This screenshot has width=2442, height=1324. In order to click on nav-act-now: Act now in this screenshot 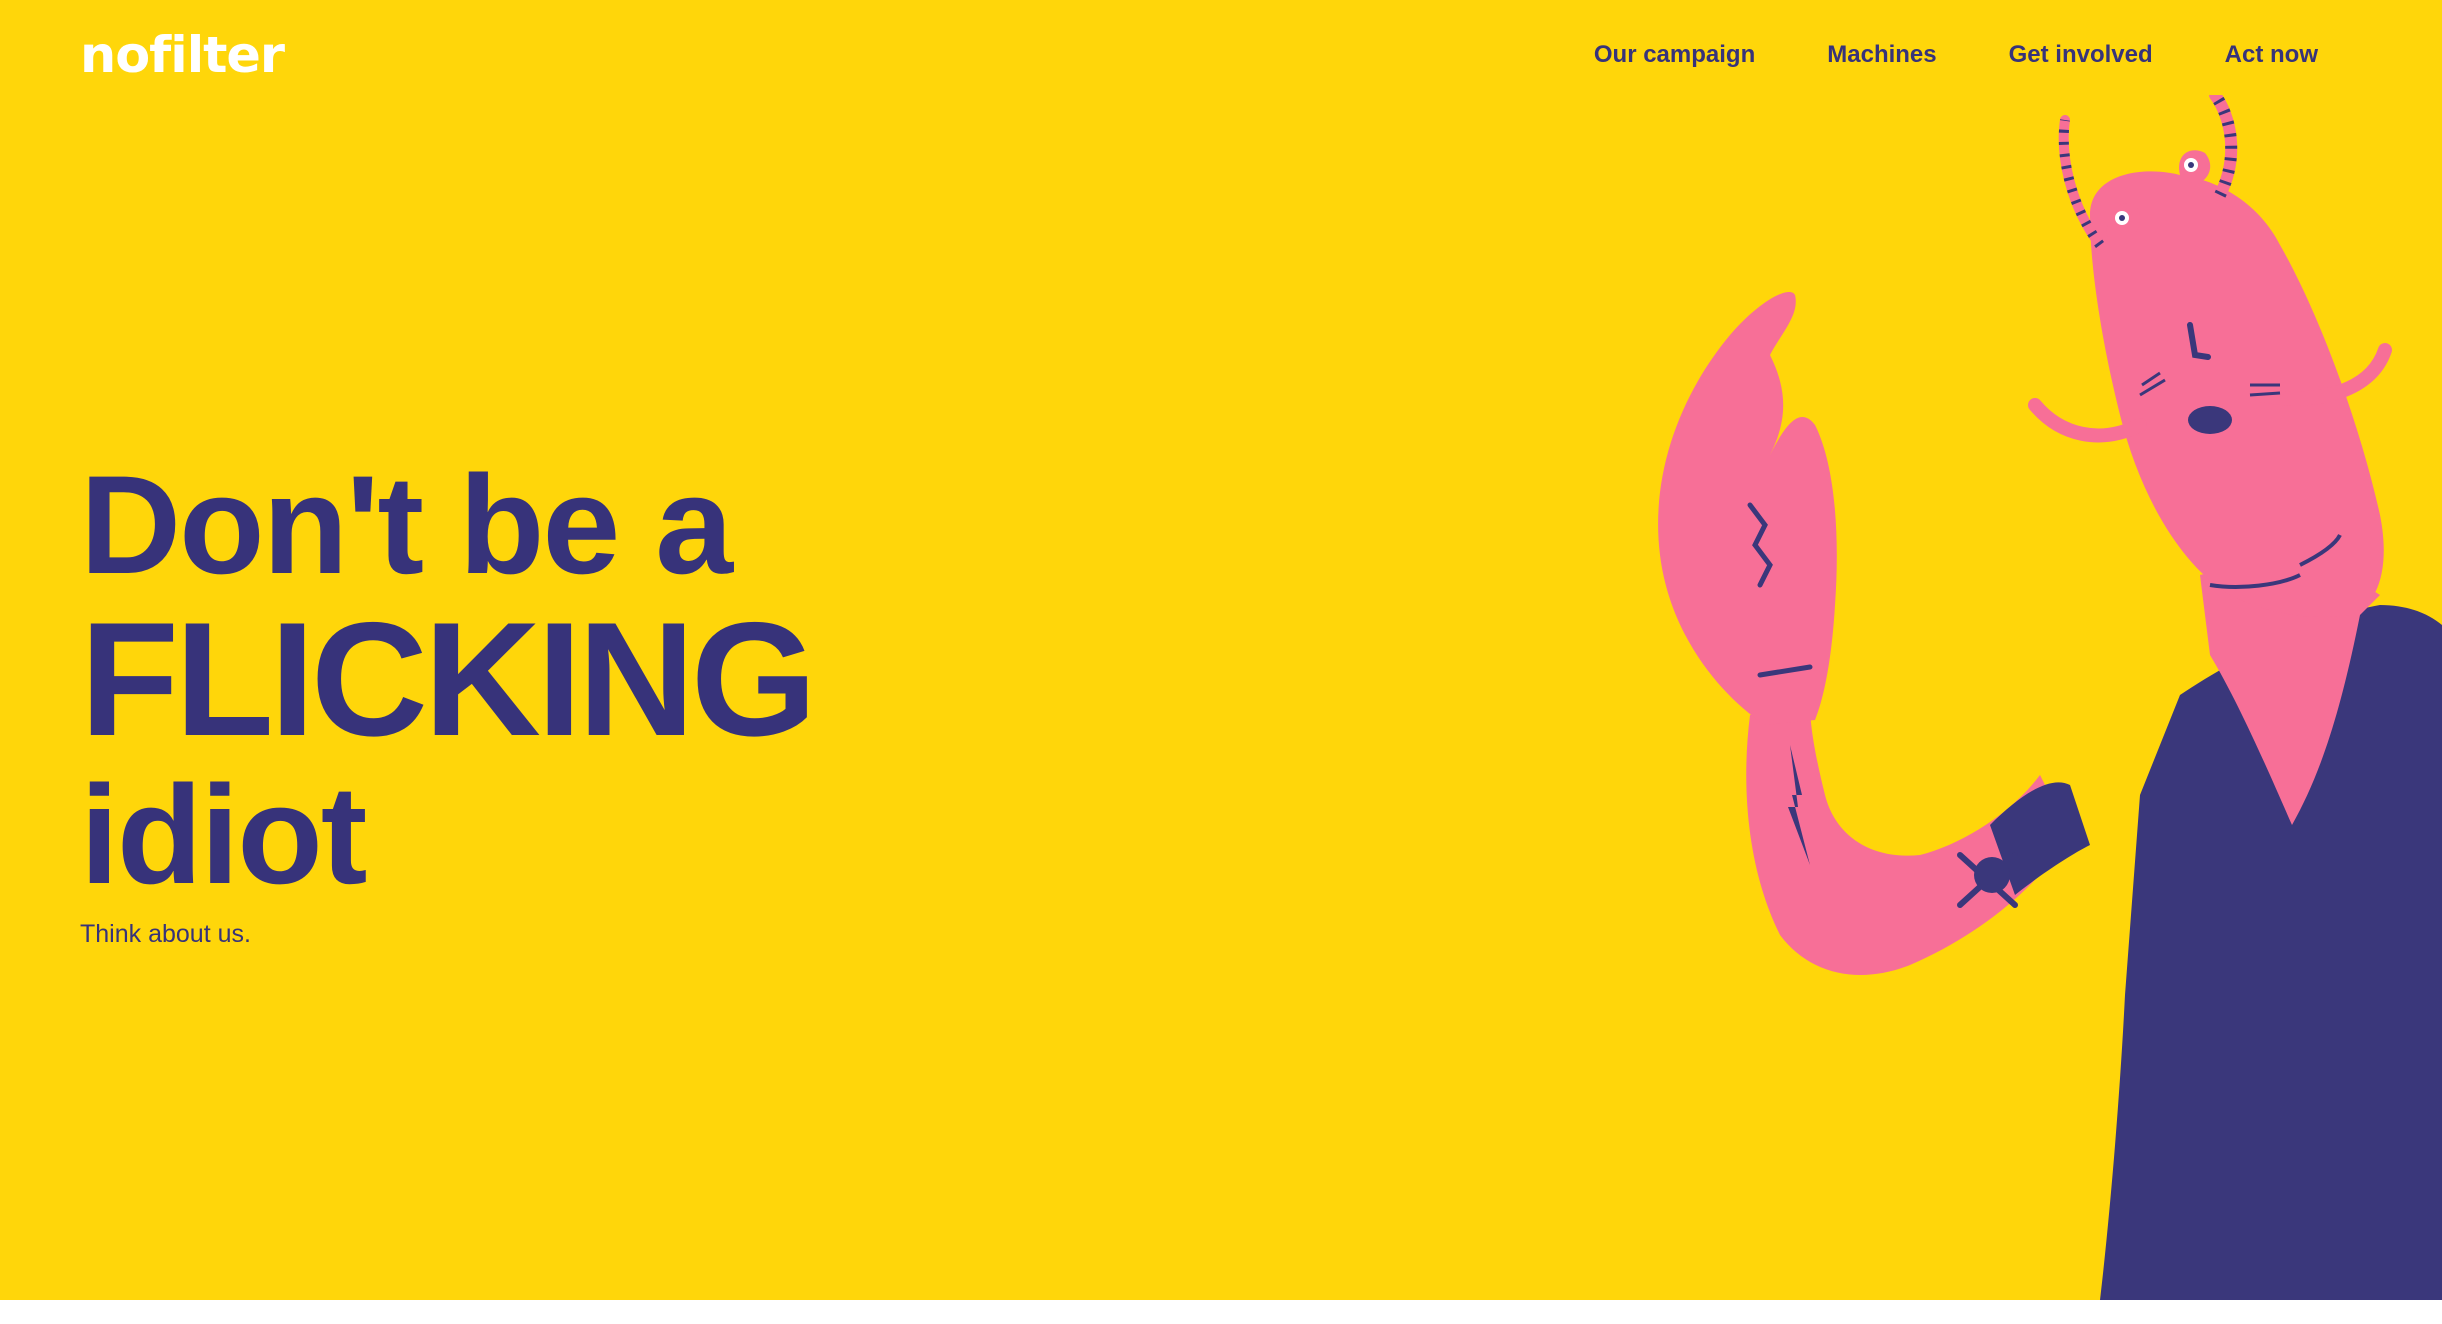, I will do `click(2271, 55)`.